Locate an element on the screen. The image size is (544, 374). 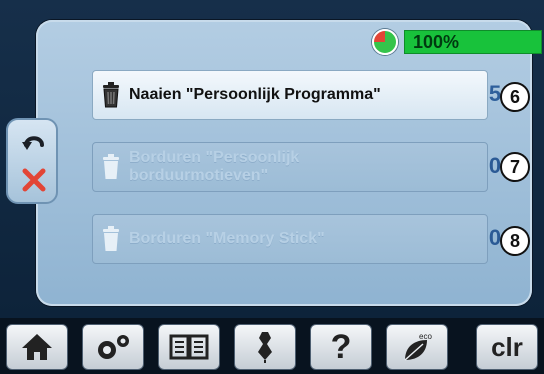
list-item-label-line1: Borduren "Persoonlijk is located at coordinates (214, 157).